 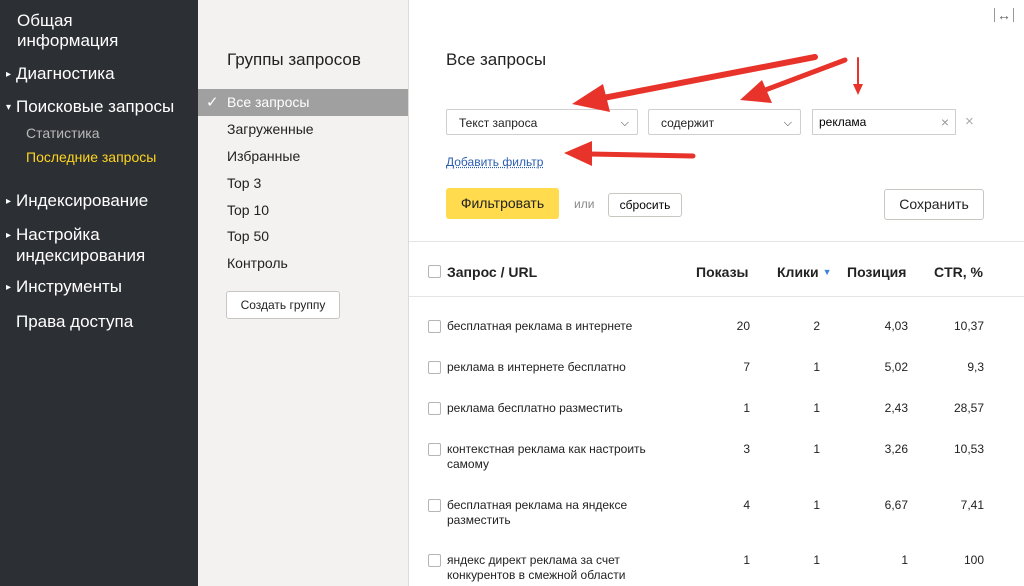 What do you see at coordinates (746, 560) in the screenshot?
I see `shows-value: 1` at bounding box center [746, 560].